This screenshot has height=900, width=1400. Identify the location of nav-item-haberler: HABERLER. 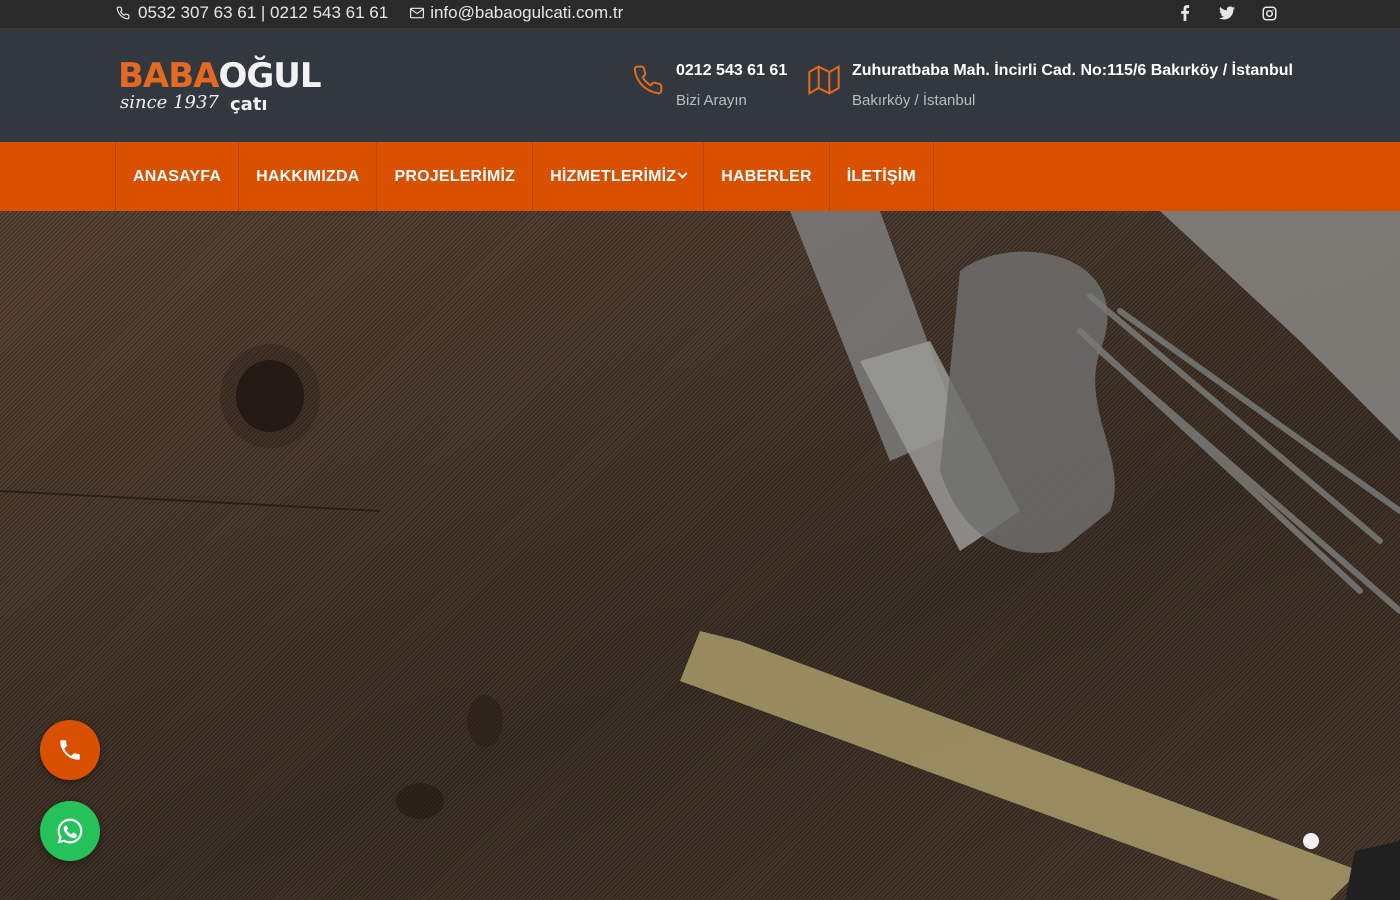
(767, 176).